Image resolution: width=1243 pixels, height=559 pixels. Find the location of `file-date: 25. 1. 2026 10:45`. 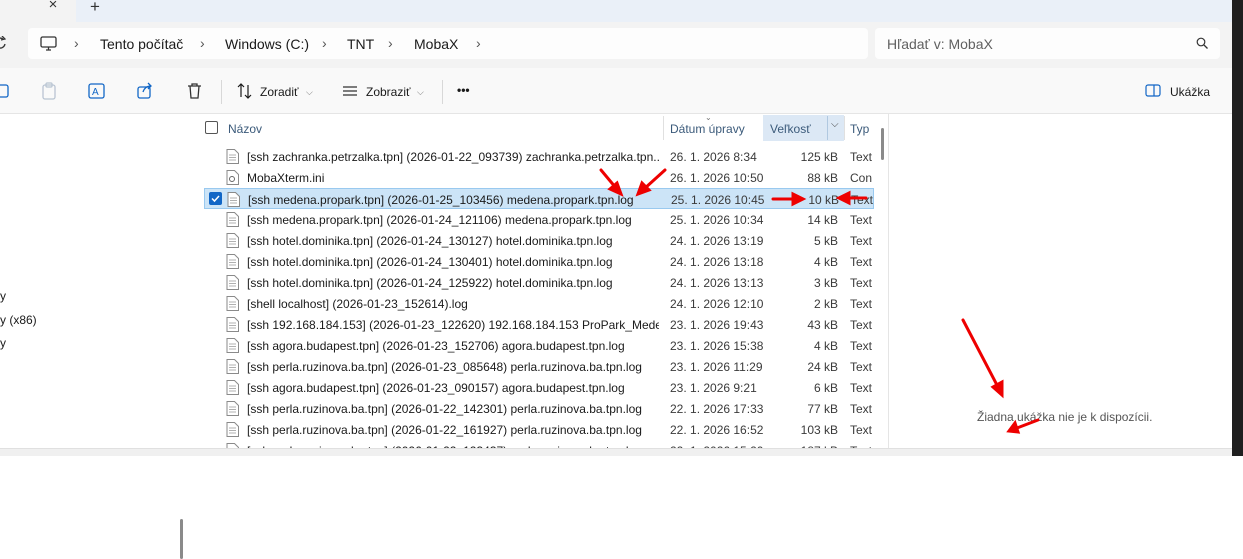

file-date: 25. 1. 2026 10:45 is located at coordinates (718, 200).